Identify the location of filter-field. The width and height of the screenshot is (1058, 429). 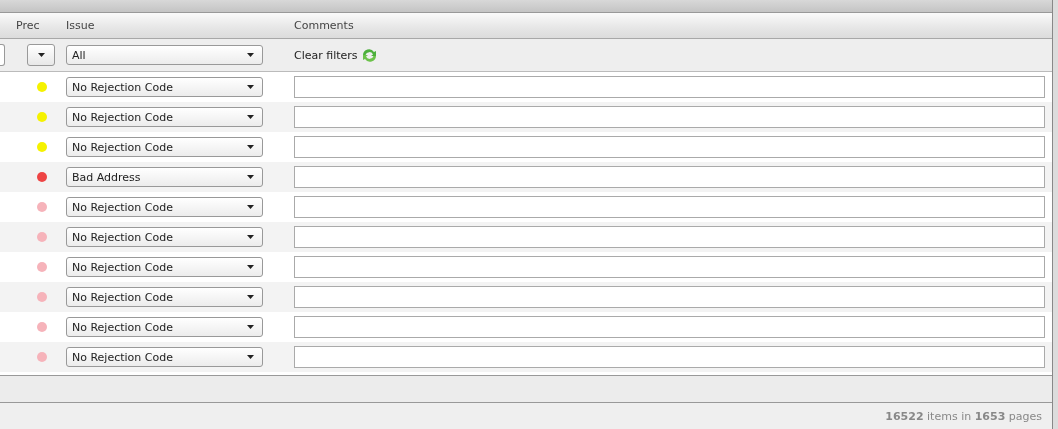
(2, 55).